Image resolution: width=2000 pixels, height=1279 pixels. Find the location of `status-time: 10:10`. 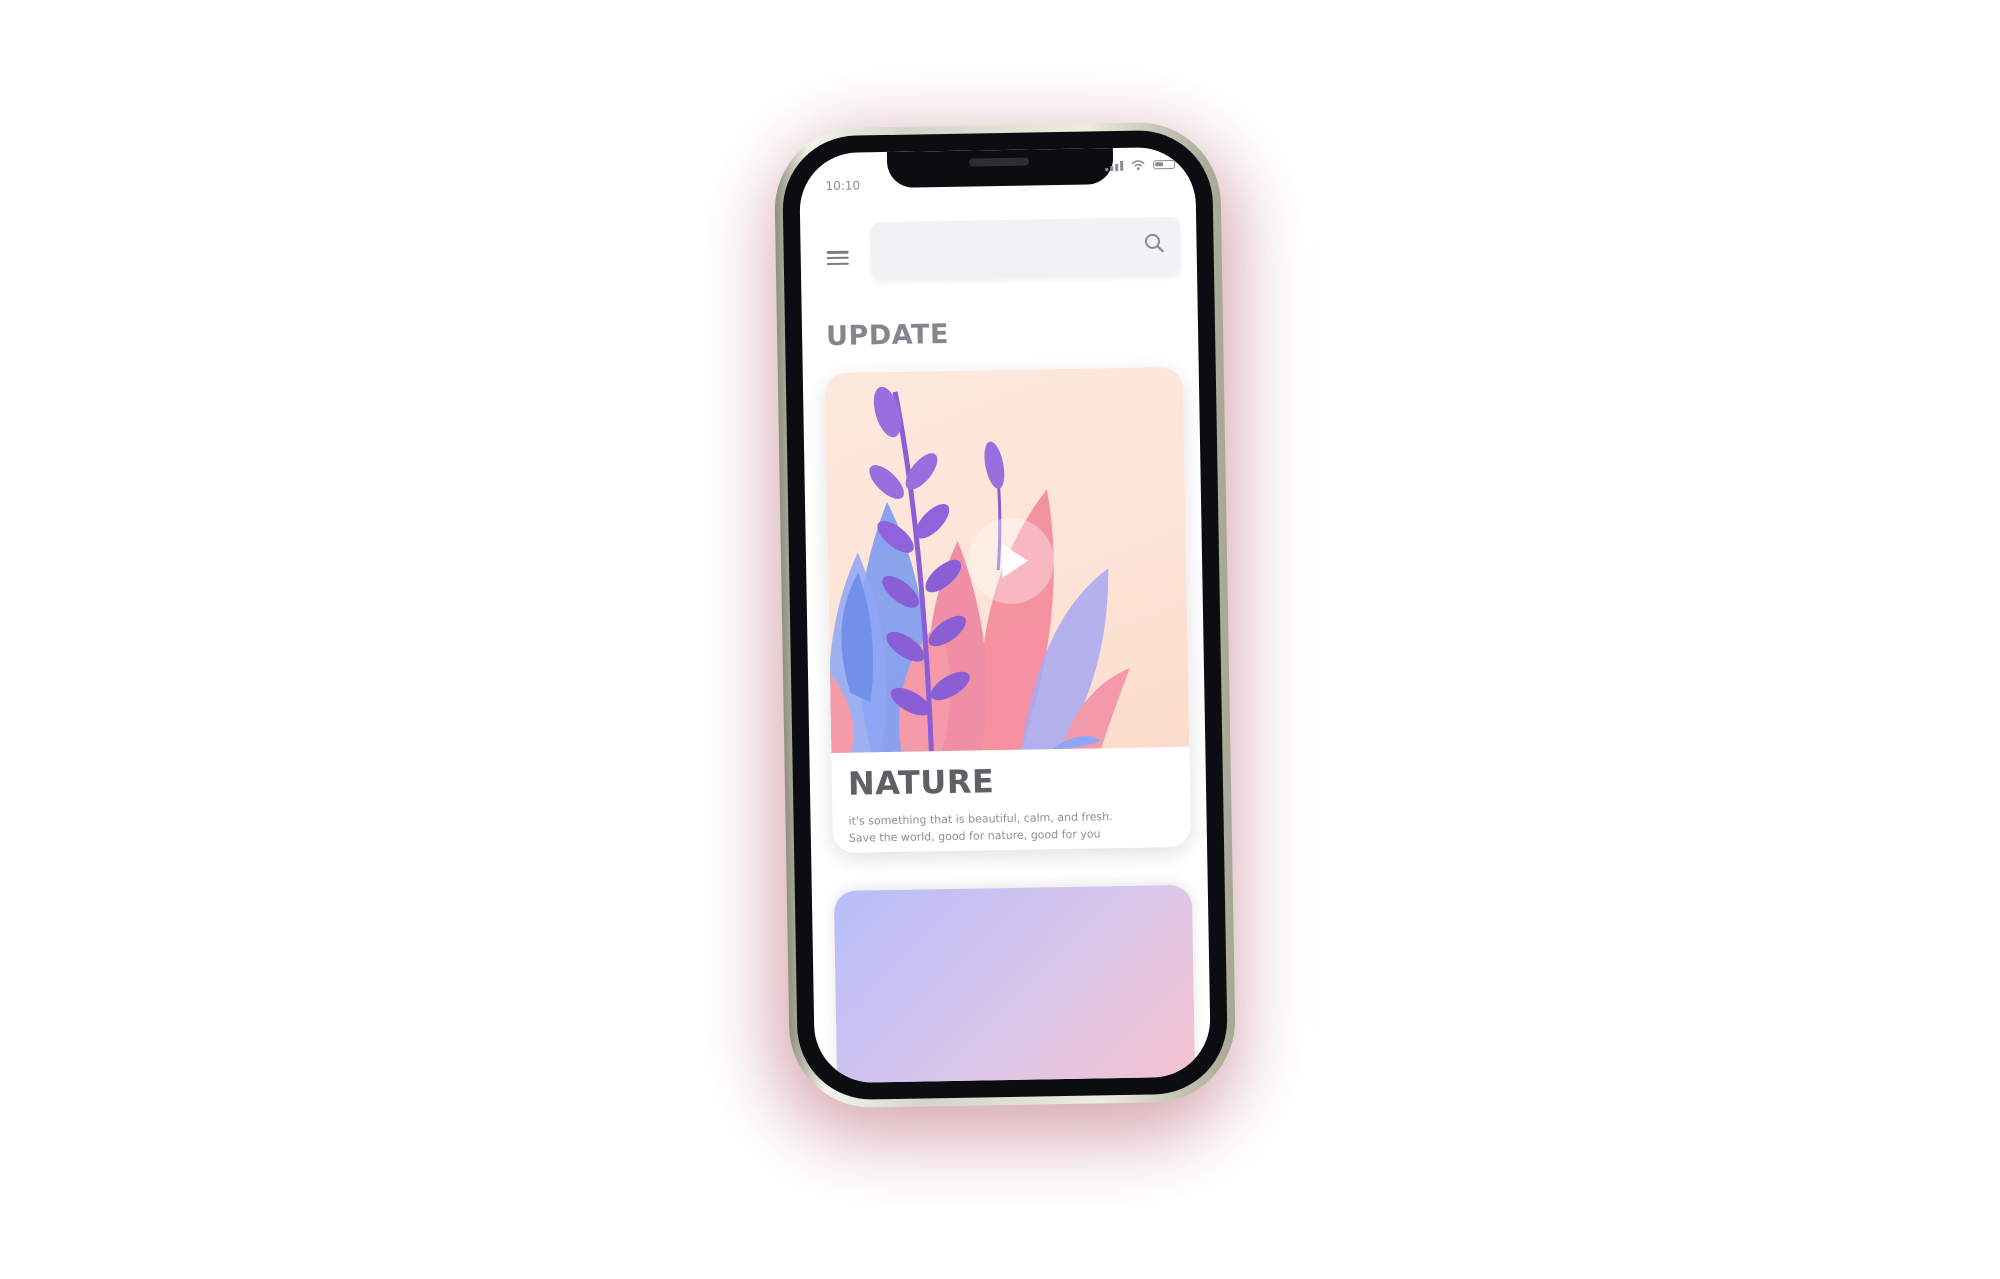

status-time: 10:10 is located at coordinates (843, 186).